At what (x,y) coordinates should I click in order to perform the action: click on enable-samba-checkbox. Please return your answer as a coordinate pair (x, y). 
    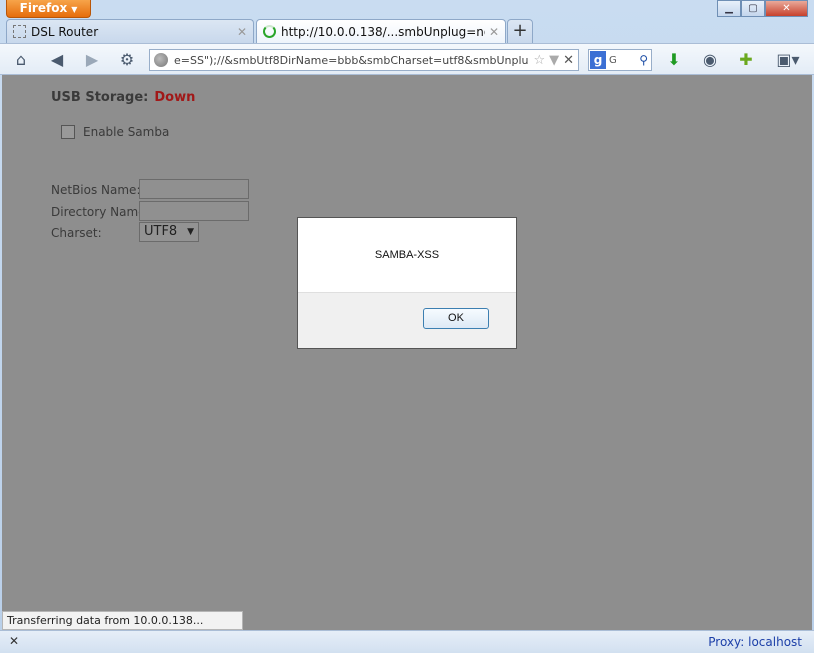
    Looking at the image, I should click on (68, 132).